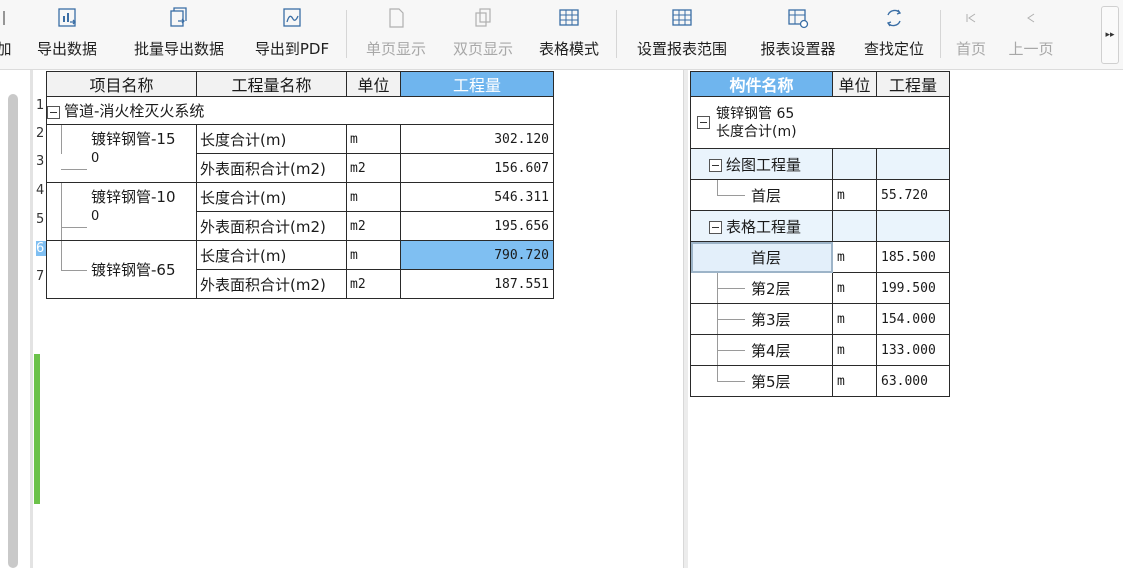 The height and width of the screenshot is (568, 1123). I want to click on value-cell: 195.656, so click(477, 226).